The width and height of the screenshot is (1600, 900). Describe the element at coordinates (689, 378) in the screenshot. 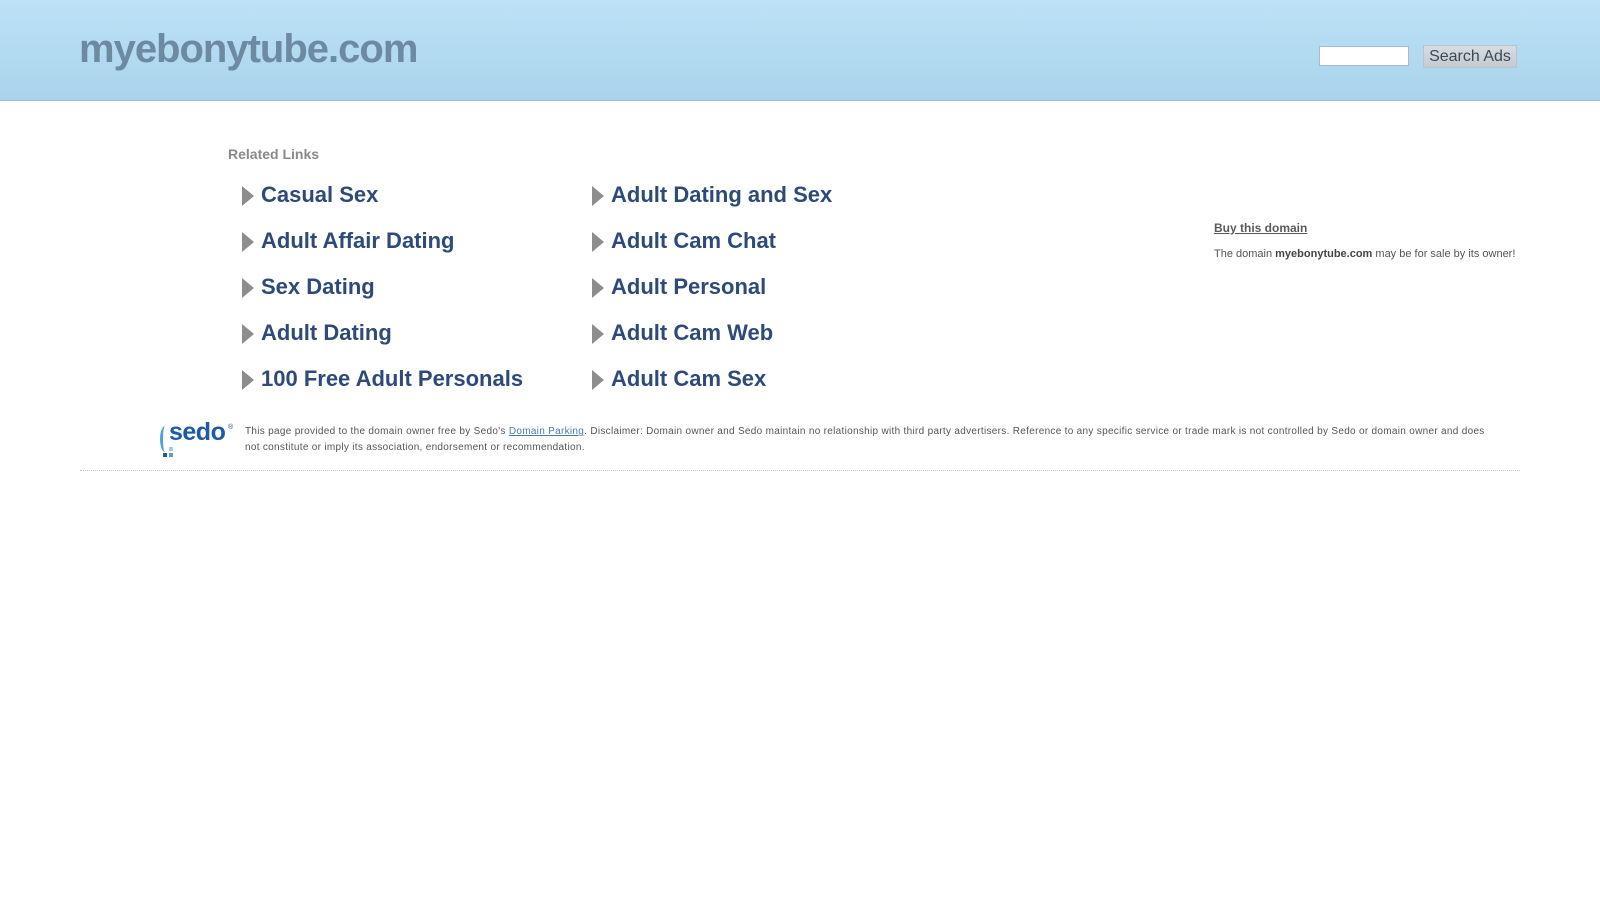

I see `related-link-label: Adult Cam Sex` at that location.